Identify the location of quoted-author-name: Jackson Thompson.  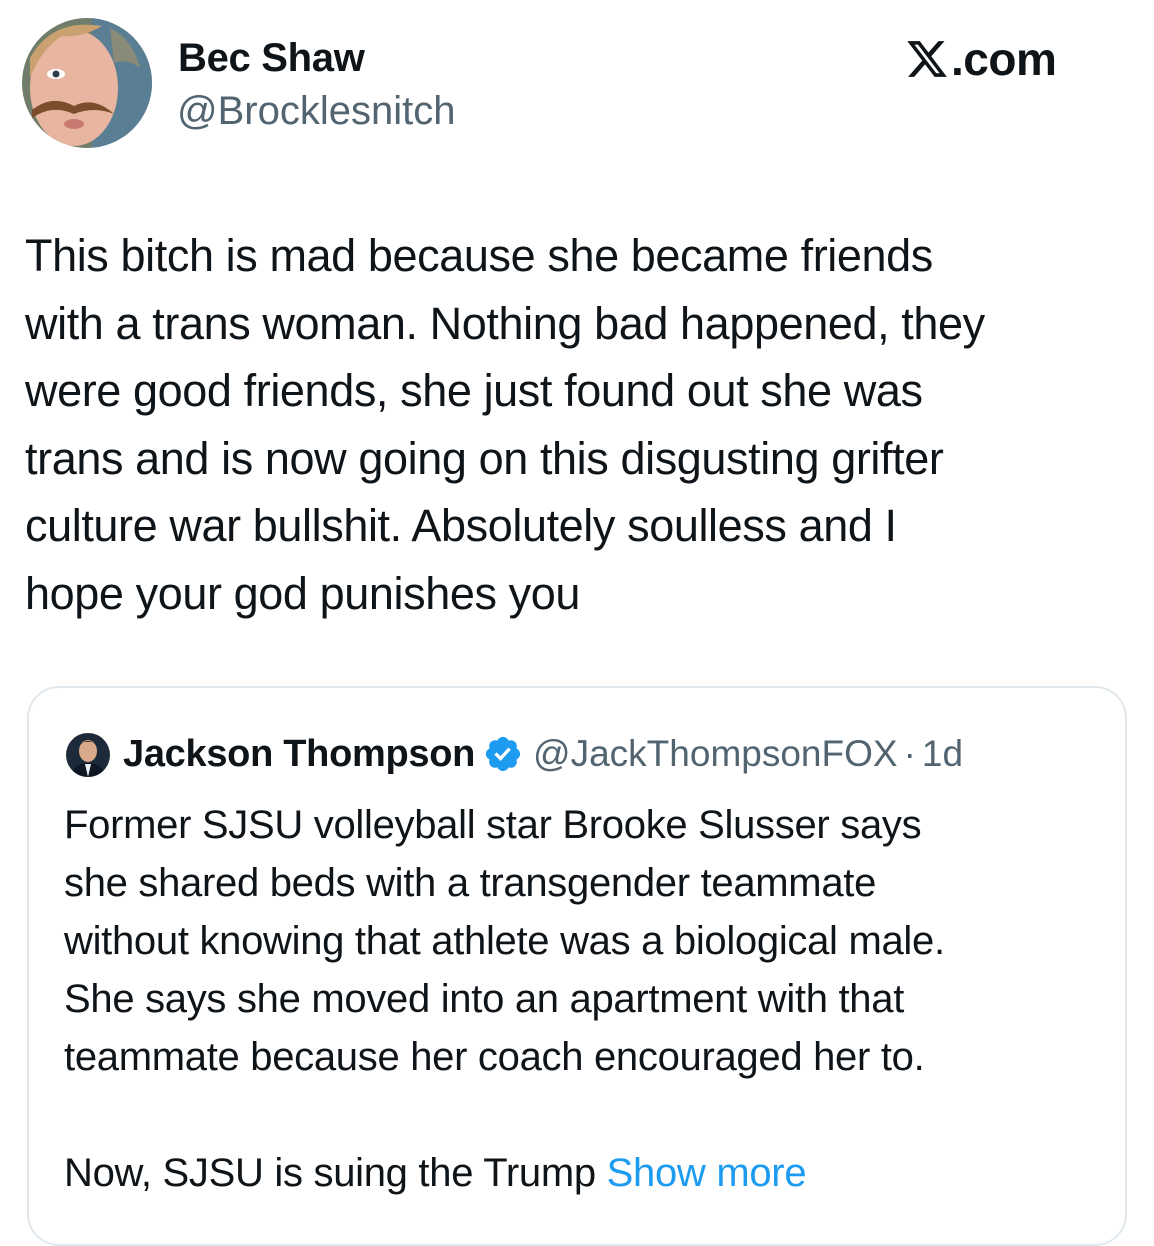
(299, 754).